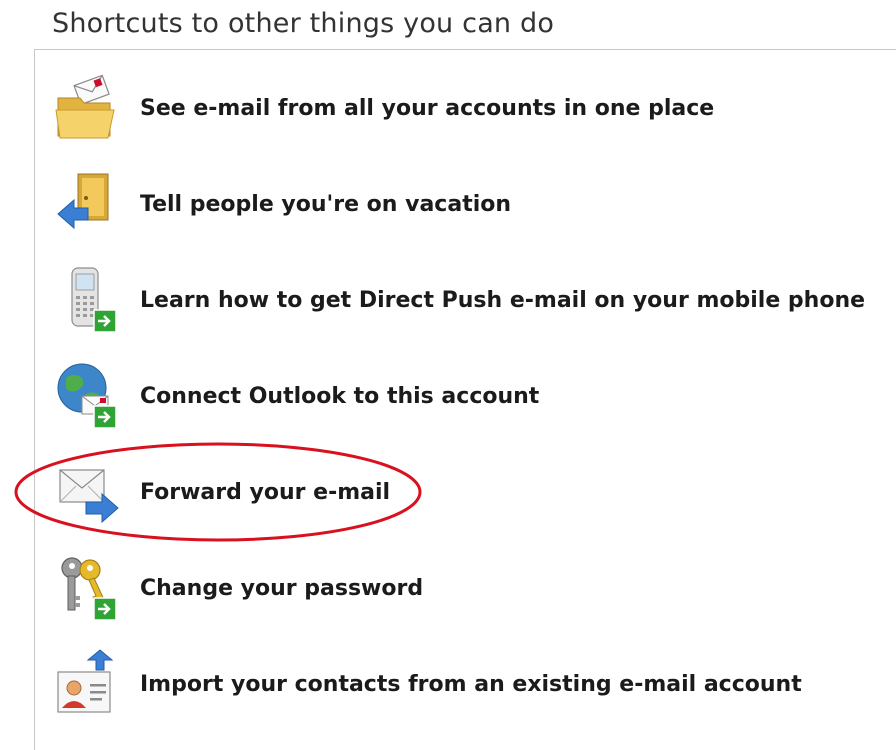 This screenshot has width=896, height=750. What do you see at coordinates (85, 681) in the screenshot?
I see `contact-card-import-icon` at bounding box center [85, 681].